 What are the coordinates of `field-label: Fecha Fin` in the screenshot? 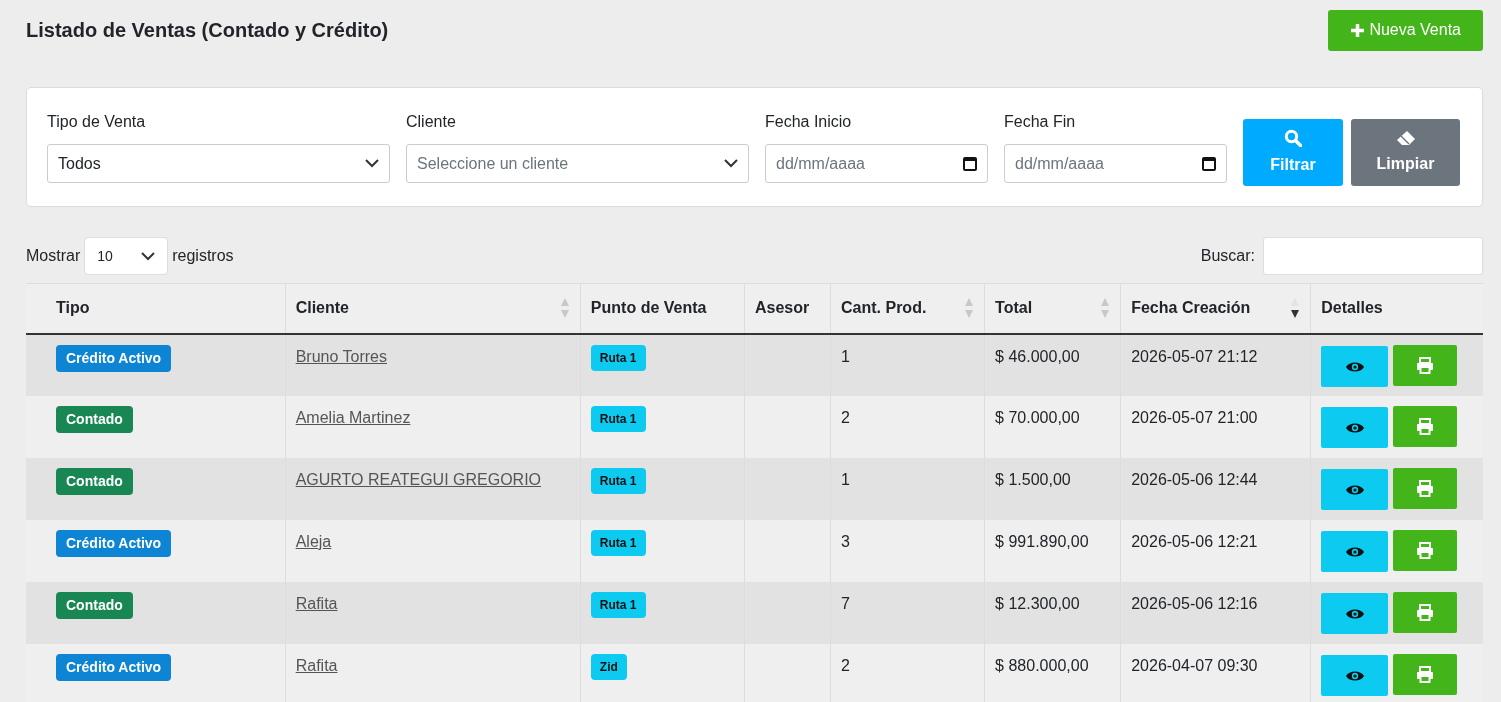 It's located at (1040, 122).